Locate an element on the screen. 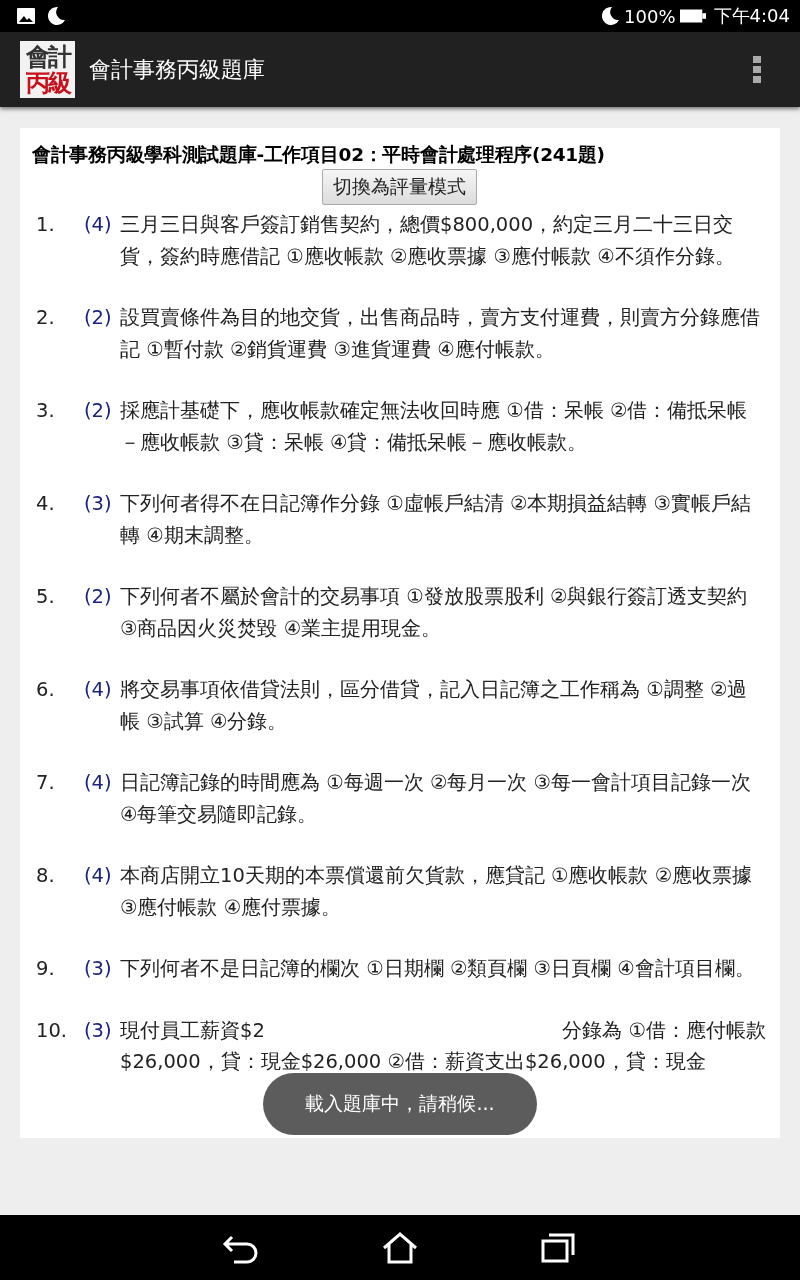 The height and width of the screenshot is (1280, 800). question-number: 1. is located at coordinates (45, 225).